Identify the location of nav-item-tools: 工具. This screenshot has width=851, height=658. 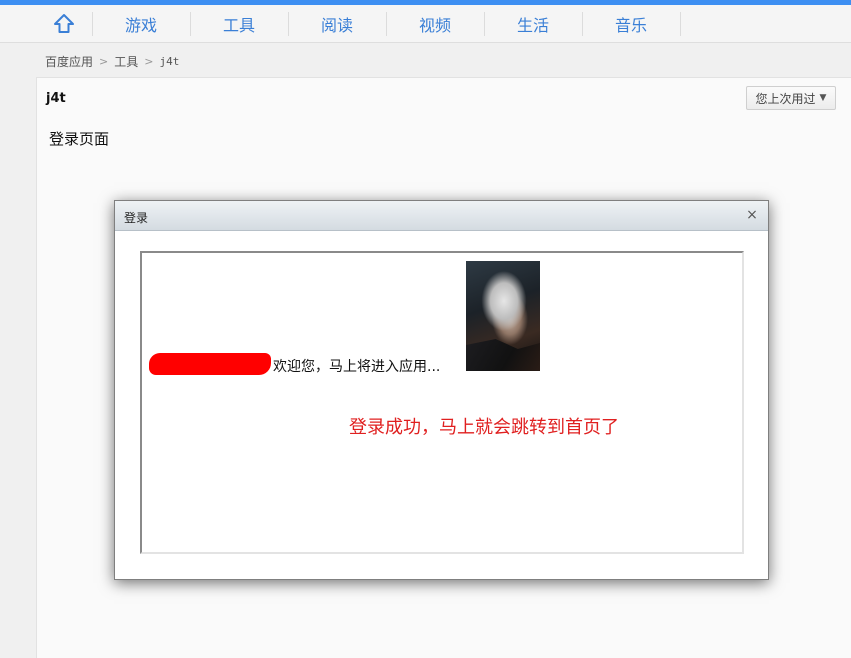
(239, 23).